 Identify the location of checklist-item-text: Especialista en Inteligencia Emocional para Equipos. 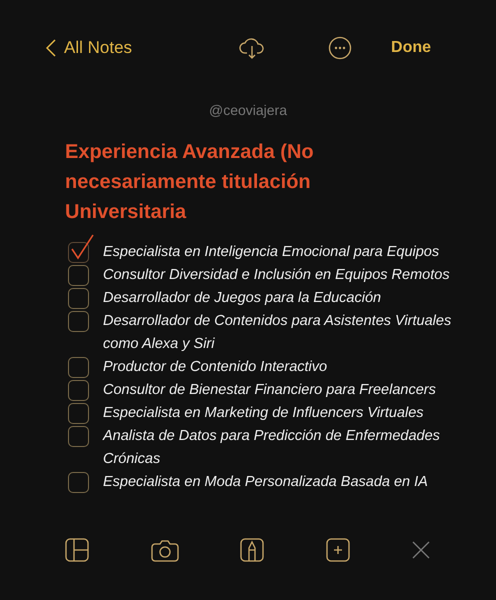
(271, 252).